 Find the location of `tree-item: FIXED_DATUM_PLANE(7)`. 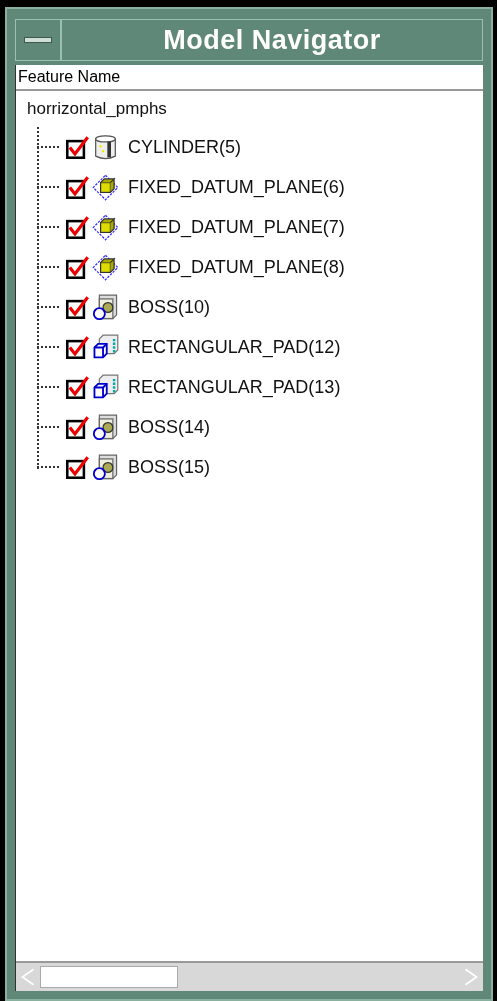

tree-item: FIXED_DATUM_PLANE(7) is located at coordinates (236, 227).